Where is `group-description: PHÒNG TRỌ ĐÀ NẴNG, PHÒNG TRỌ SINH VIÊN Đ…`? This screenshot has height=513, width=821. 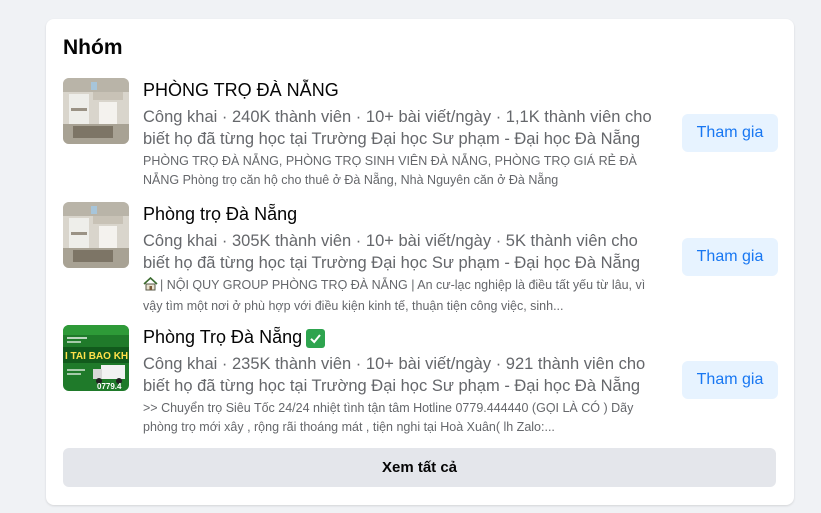 group-description: PHÒNG TRỌ ĐÀ NẴNG, PHÒNG TRỌ SINH VIÊN Đ… is located at coordinates (390, 170).